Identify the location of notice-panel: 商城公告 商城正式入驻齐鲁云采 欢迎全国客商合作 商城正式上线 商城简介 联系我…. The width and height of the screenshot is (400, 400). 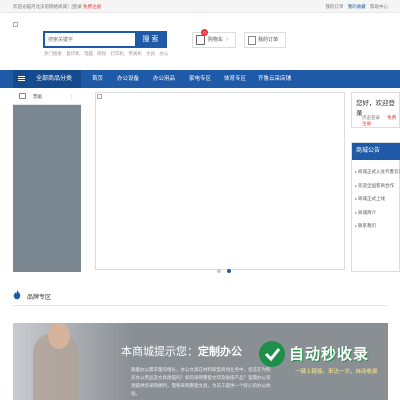
(375, 207).